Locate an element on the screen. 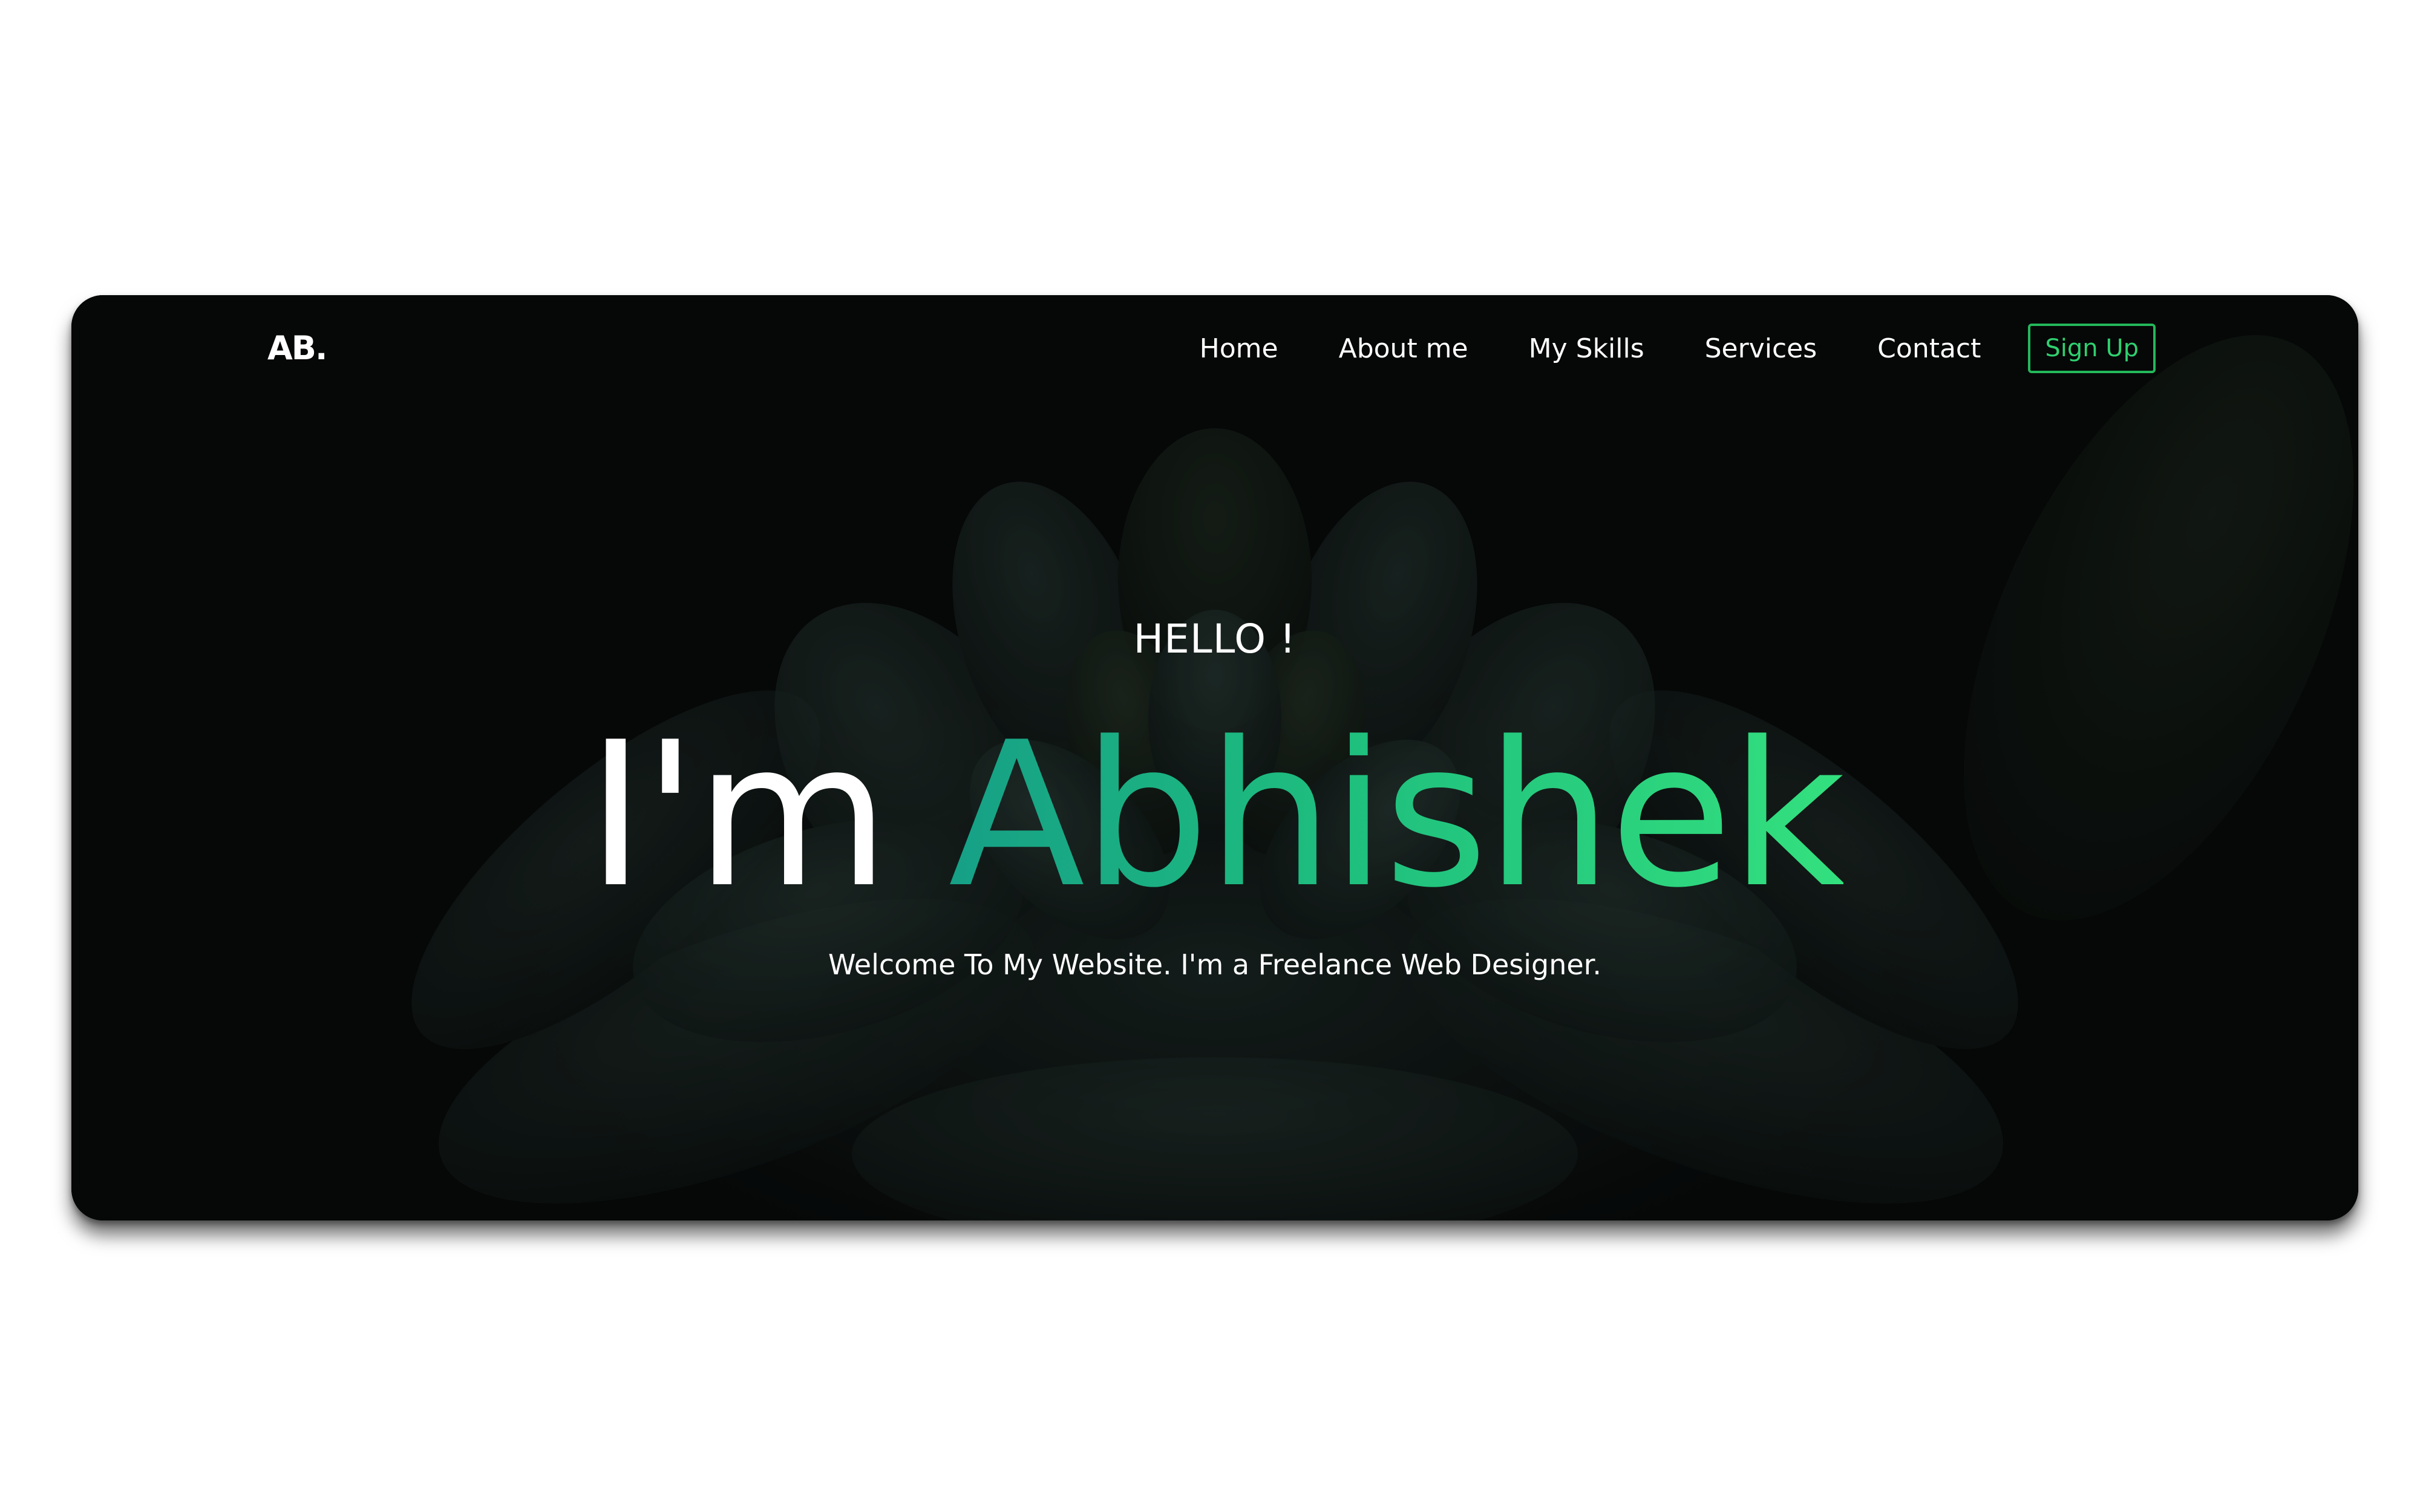  headline-name: Abhishek is located at coordinates (1397, 815).